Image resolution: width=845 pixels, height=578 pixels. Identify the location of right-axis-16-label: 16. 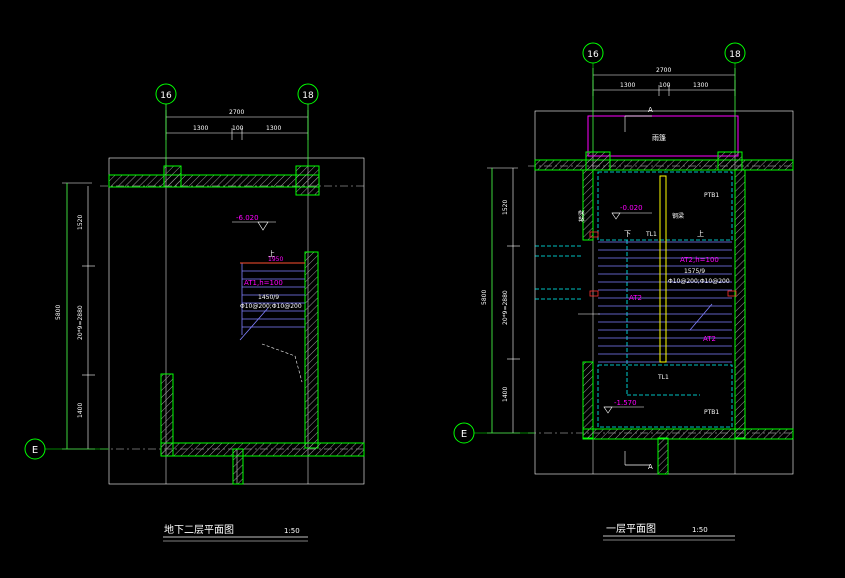
(593, 55).